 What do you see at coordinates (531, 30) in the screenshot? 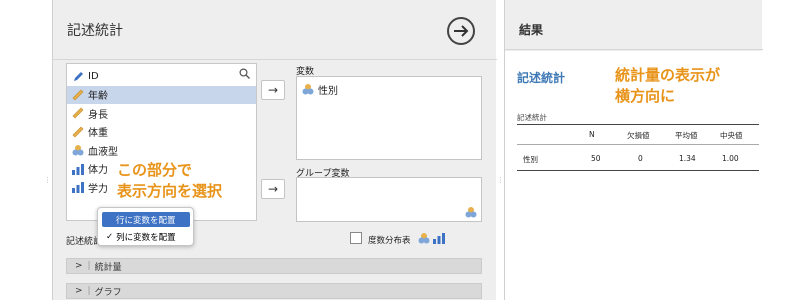
I see `results-header-title: 結果` at bounding box center [531, 30].